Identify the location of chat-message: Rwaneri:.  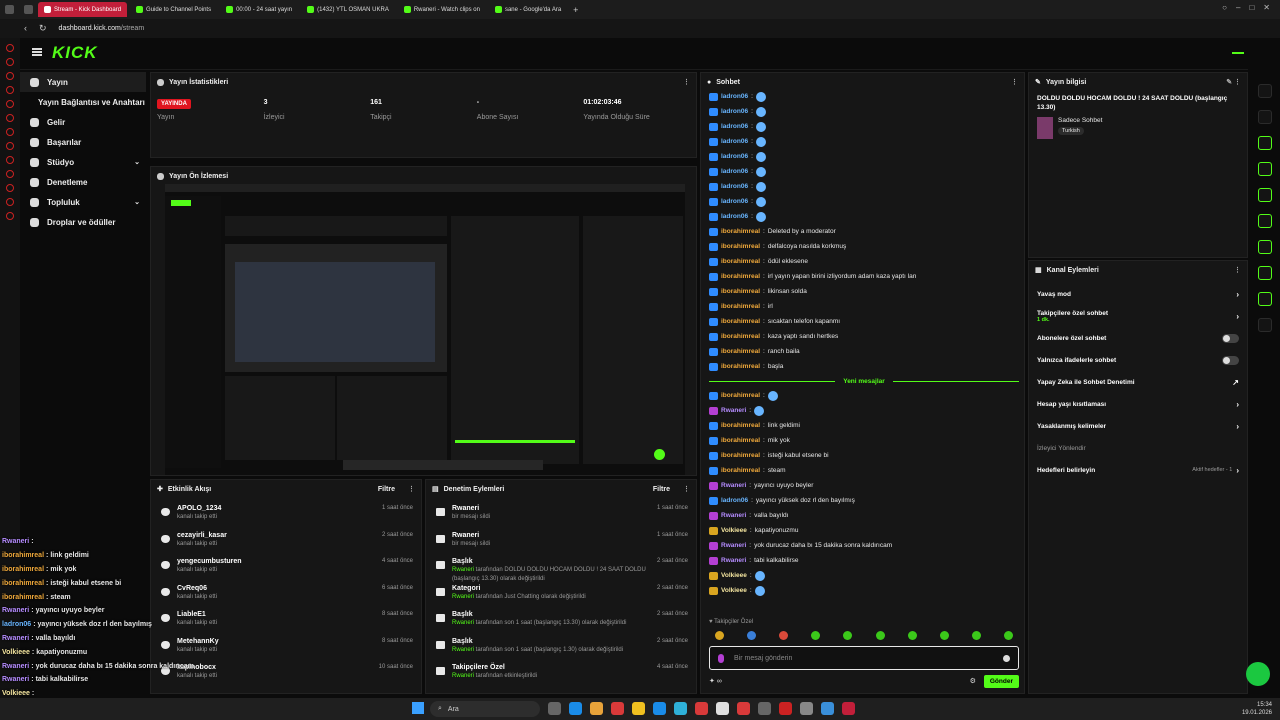
(864, 410).